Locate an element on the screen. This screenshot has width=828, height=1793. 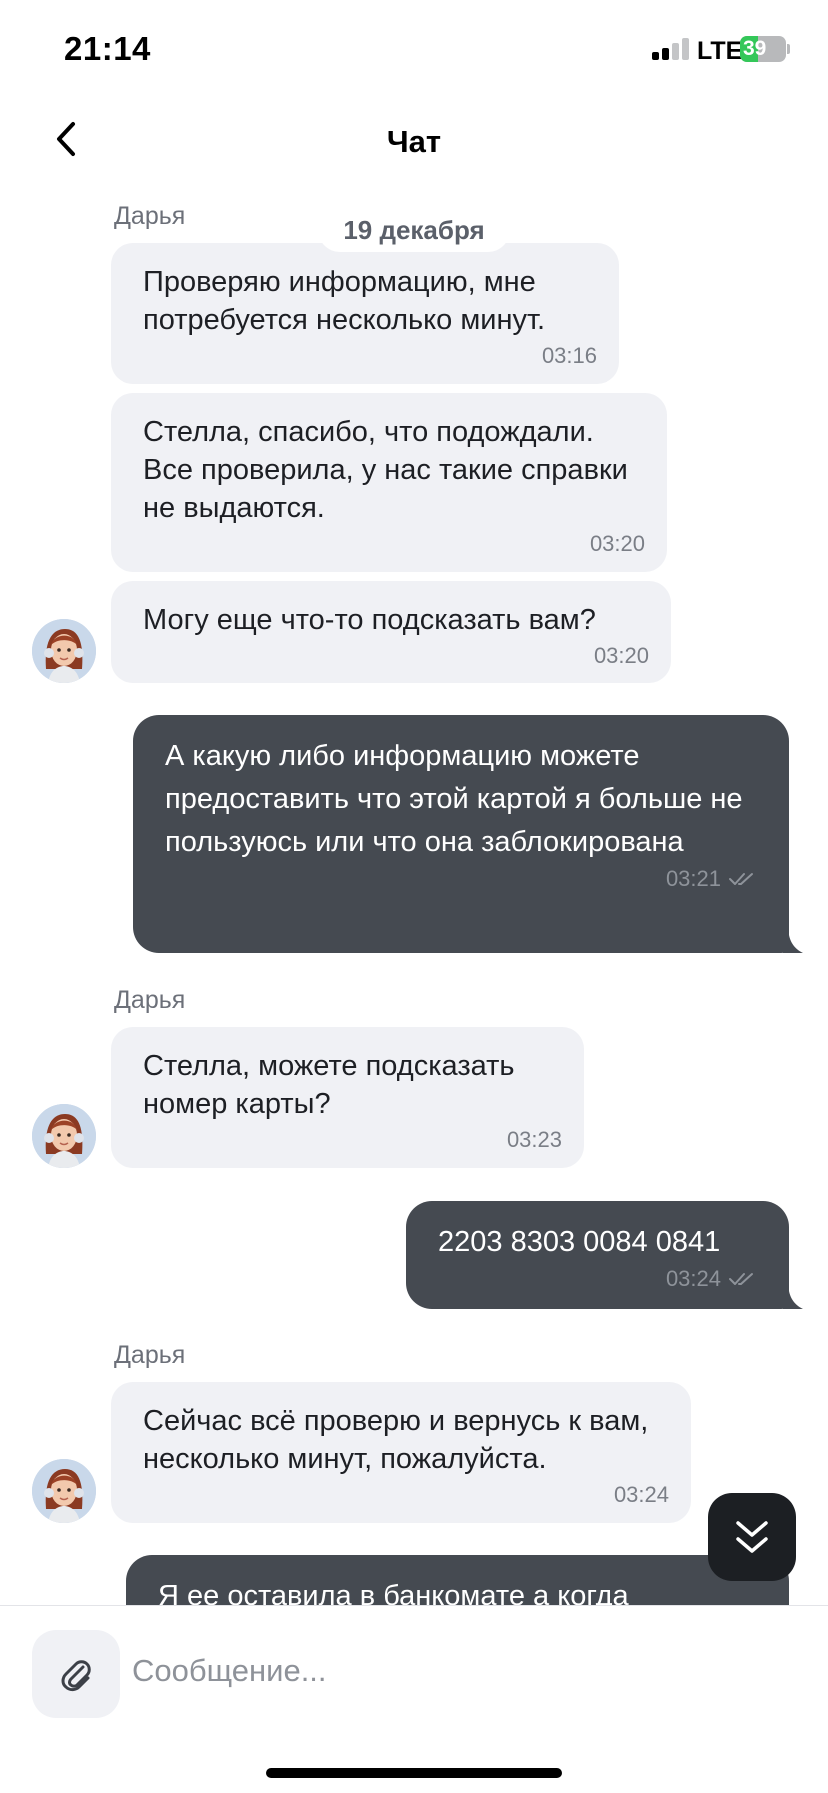
date-divider: 19 декабря is located at coordinates (414, 230).